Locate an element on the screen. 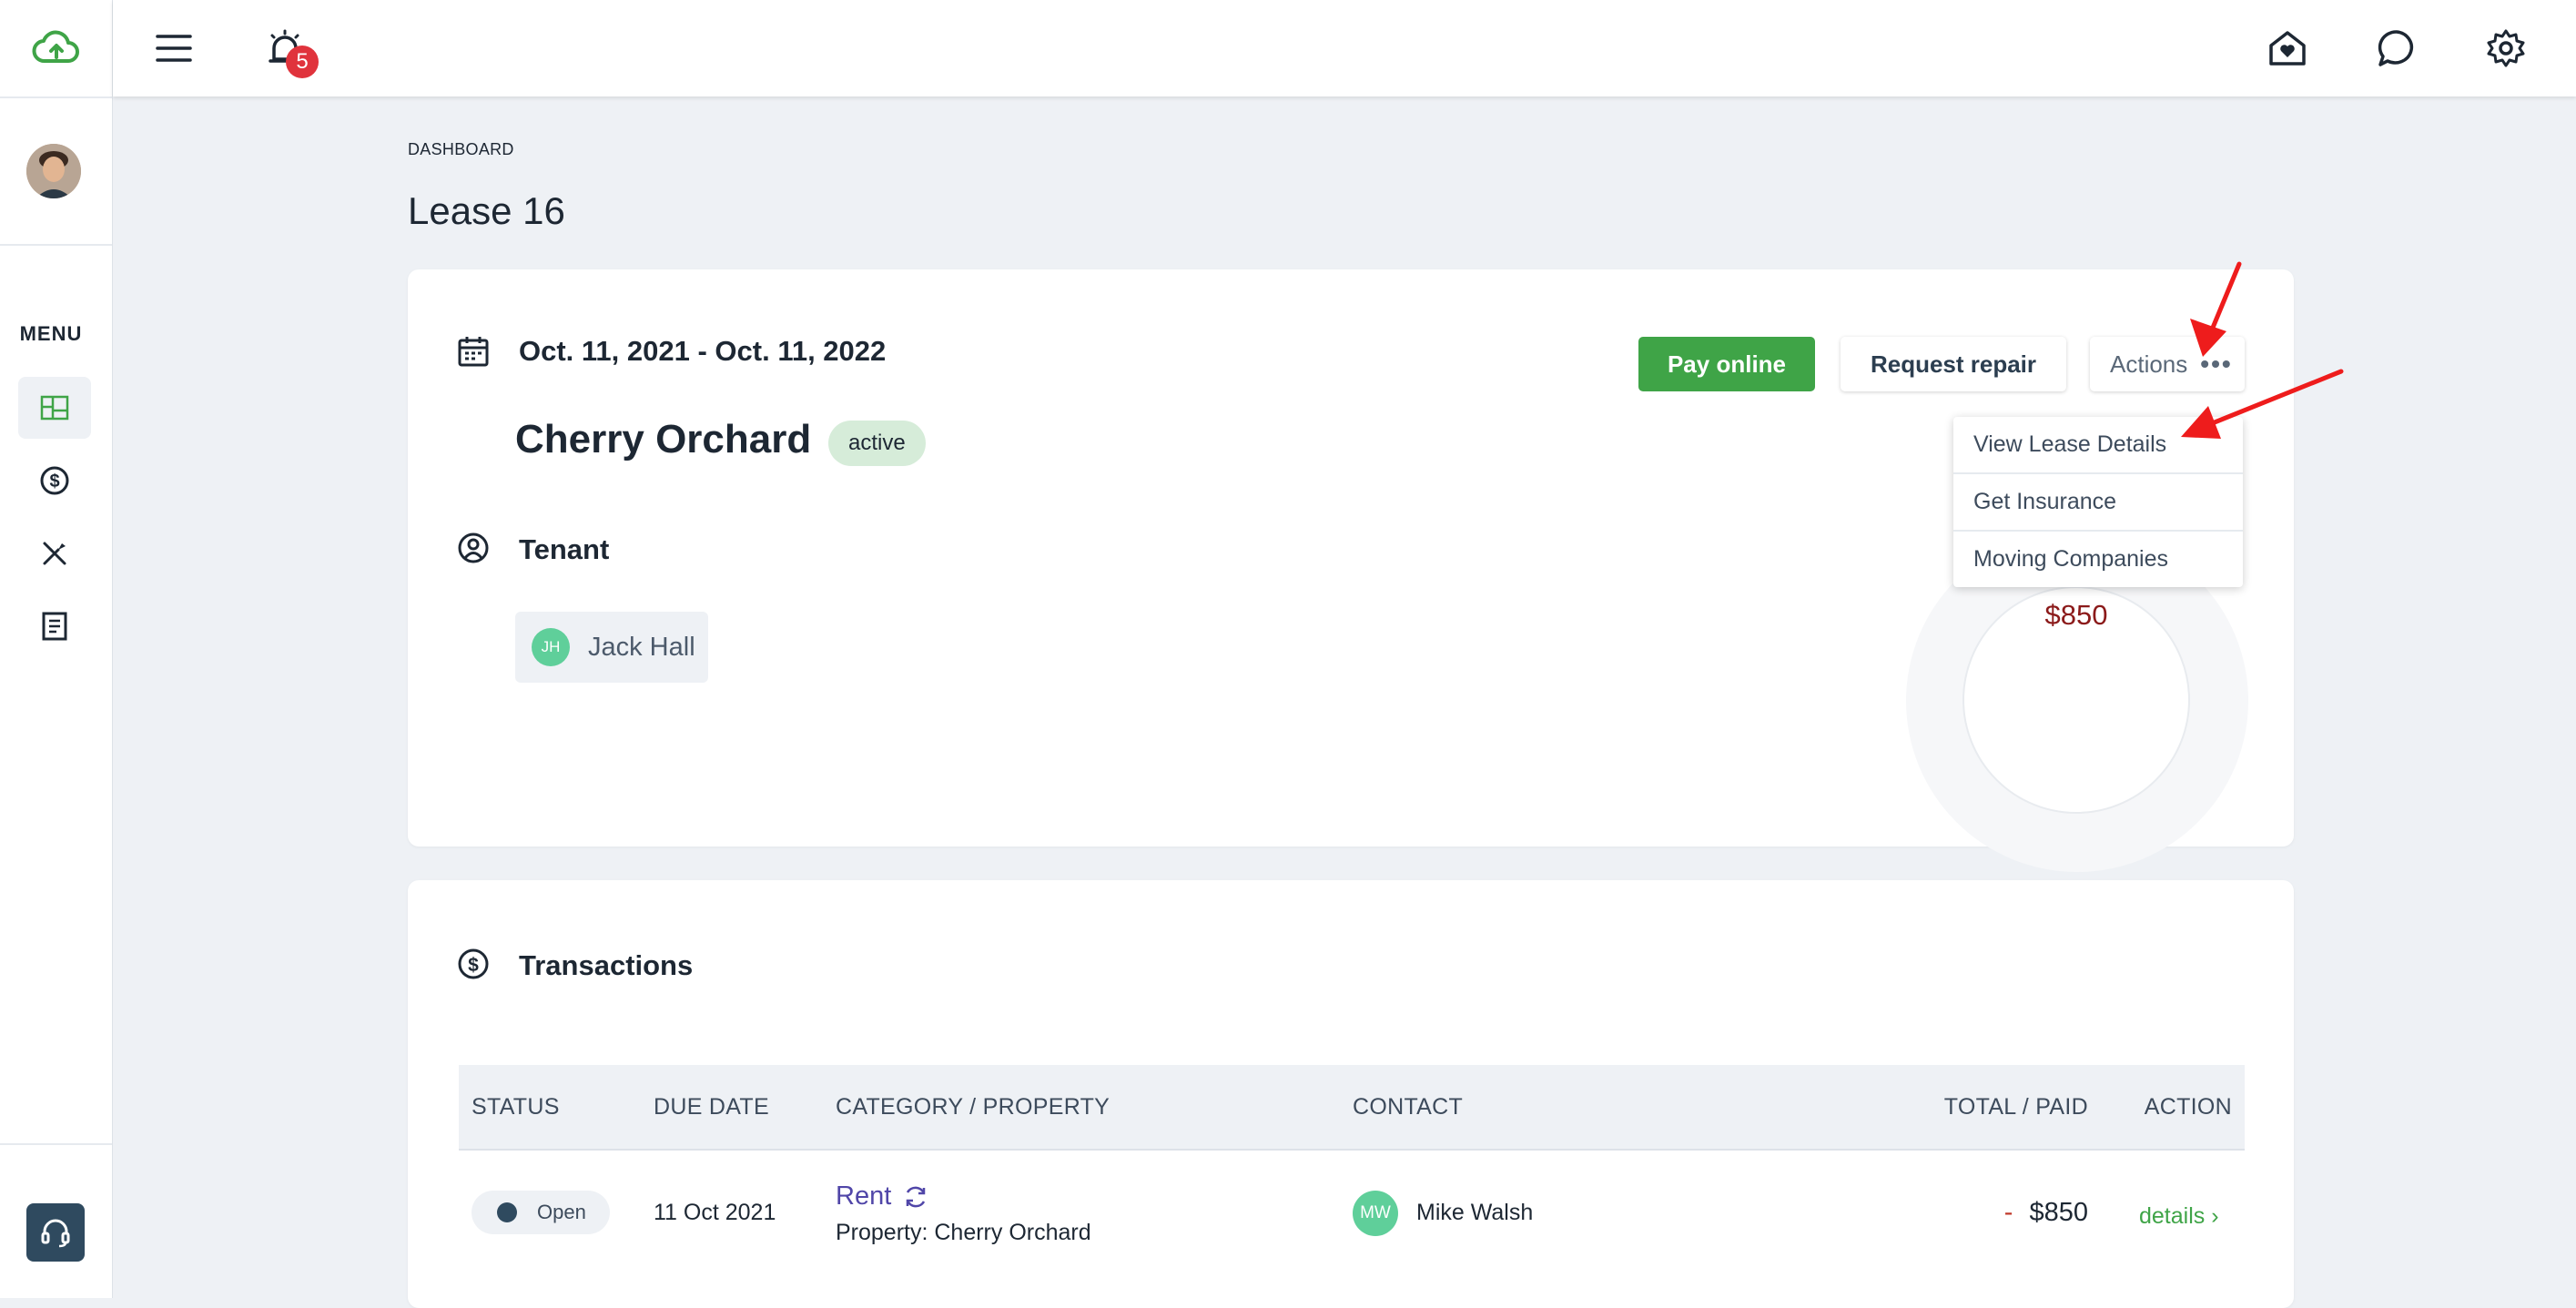 This screenshot has width=2576, height=1308. category-link: Rent is located at coordinates (882, 1196).